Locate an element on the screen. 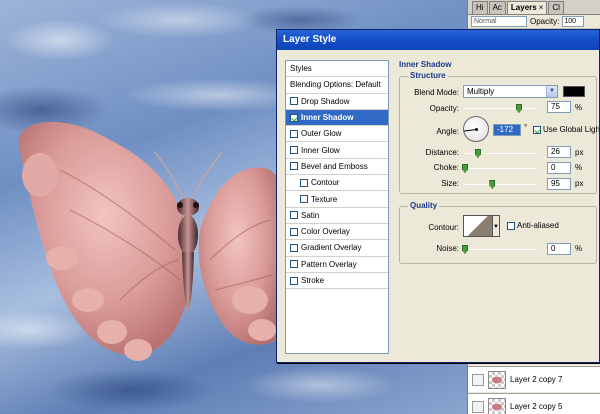 The height and width of the screenshot is (414, 600). distance-input: 26 is located at coordinates (559, 152).